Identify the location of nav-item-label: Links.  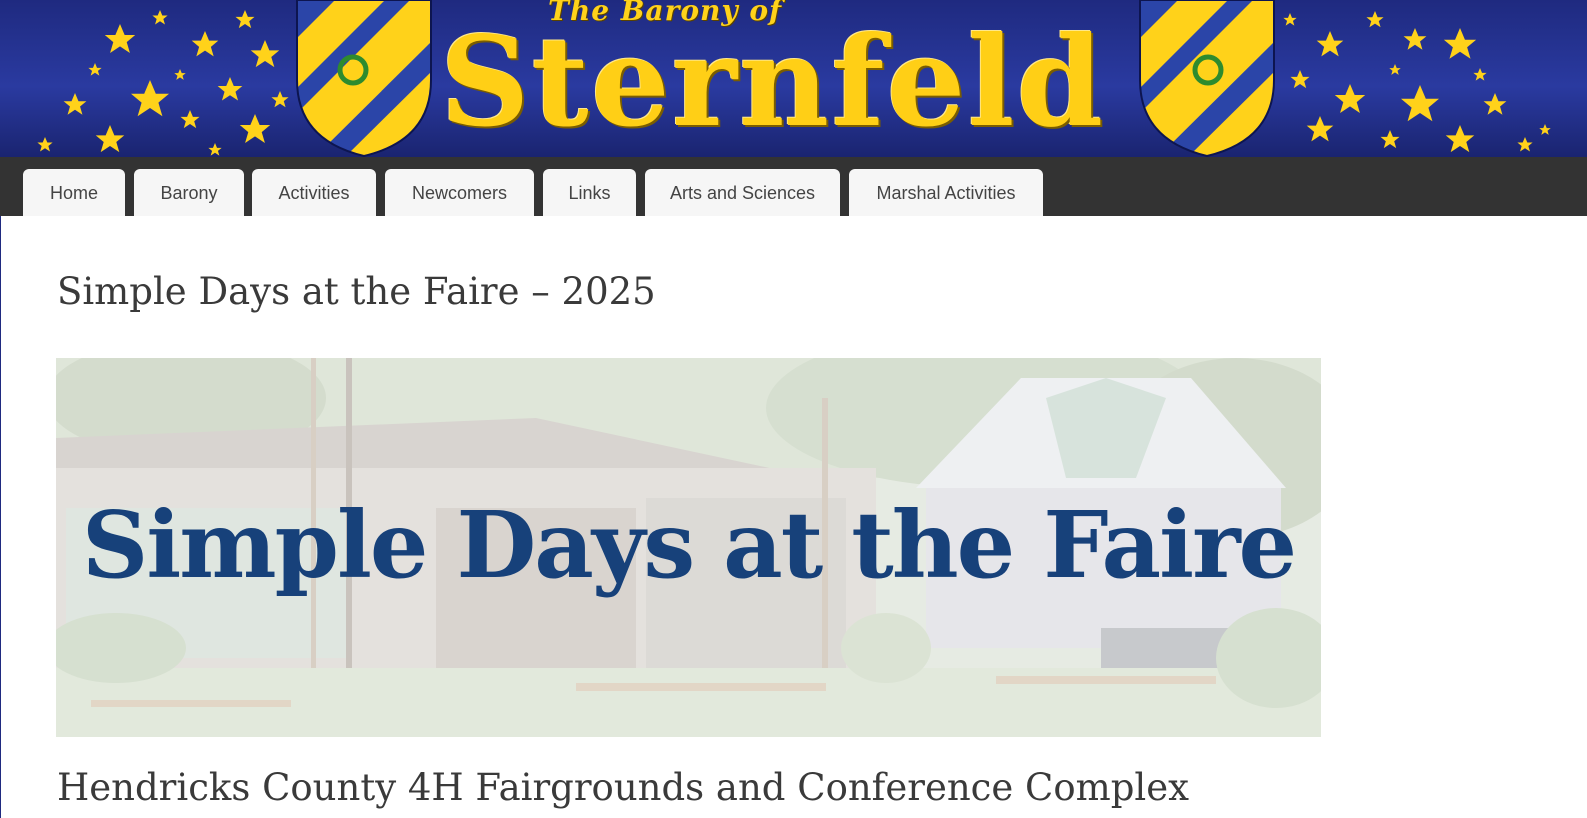
(589, 193).